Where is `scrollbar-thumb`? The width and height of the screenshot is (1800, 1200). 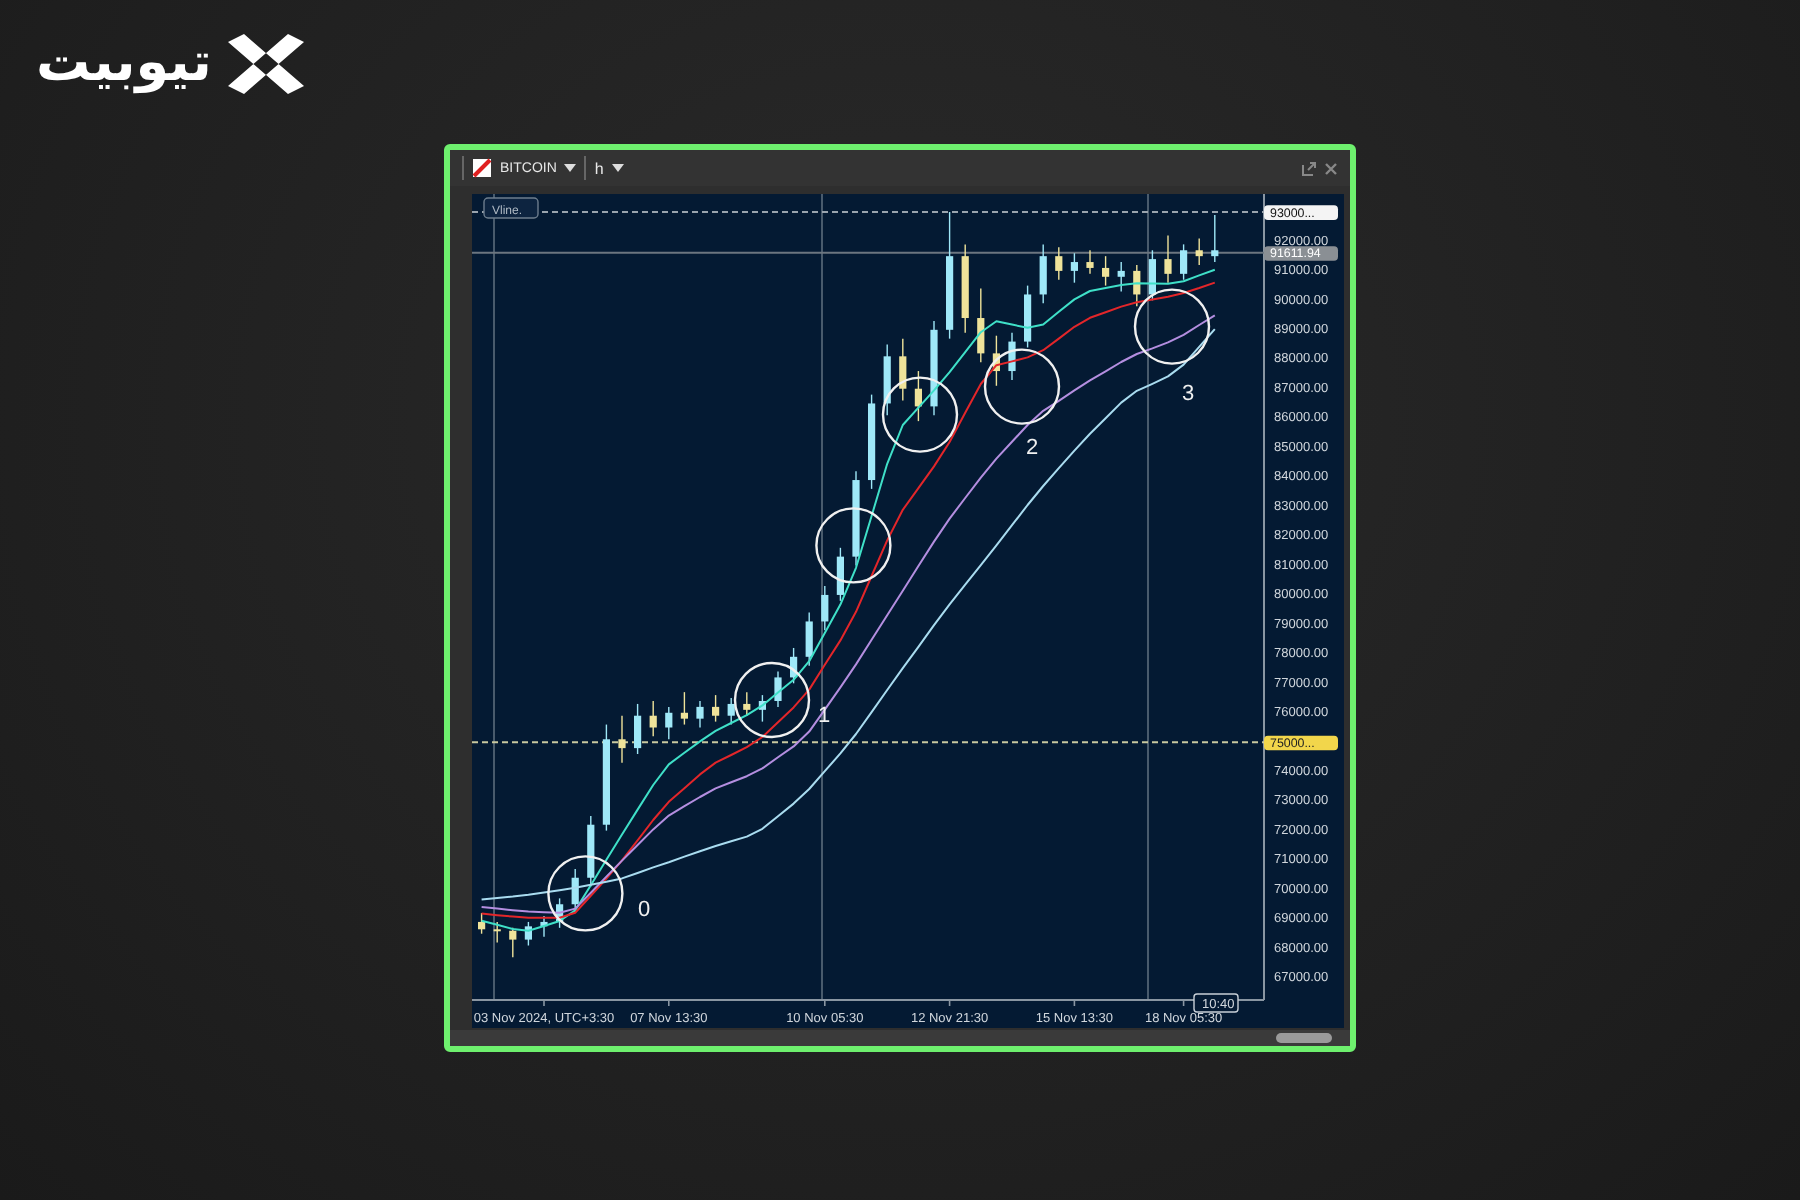 scrollbar-thumb is located at coordinates (1304, 1038).